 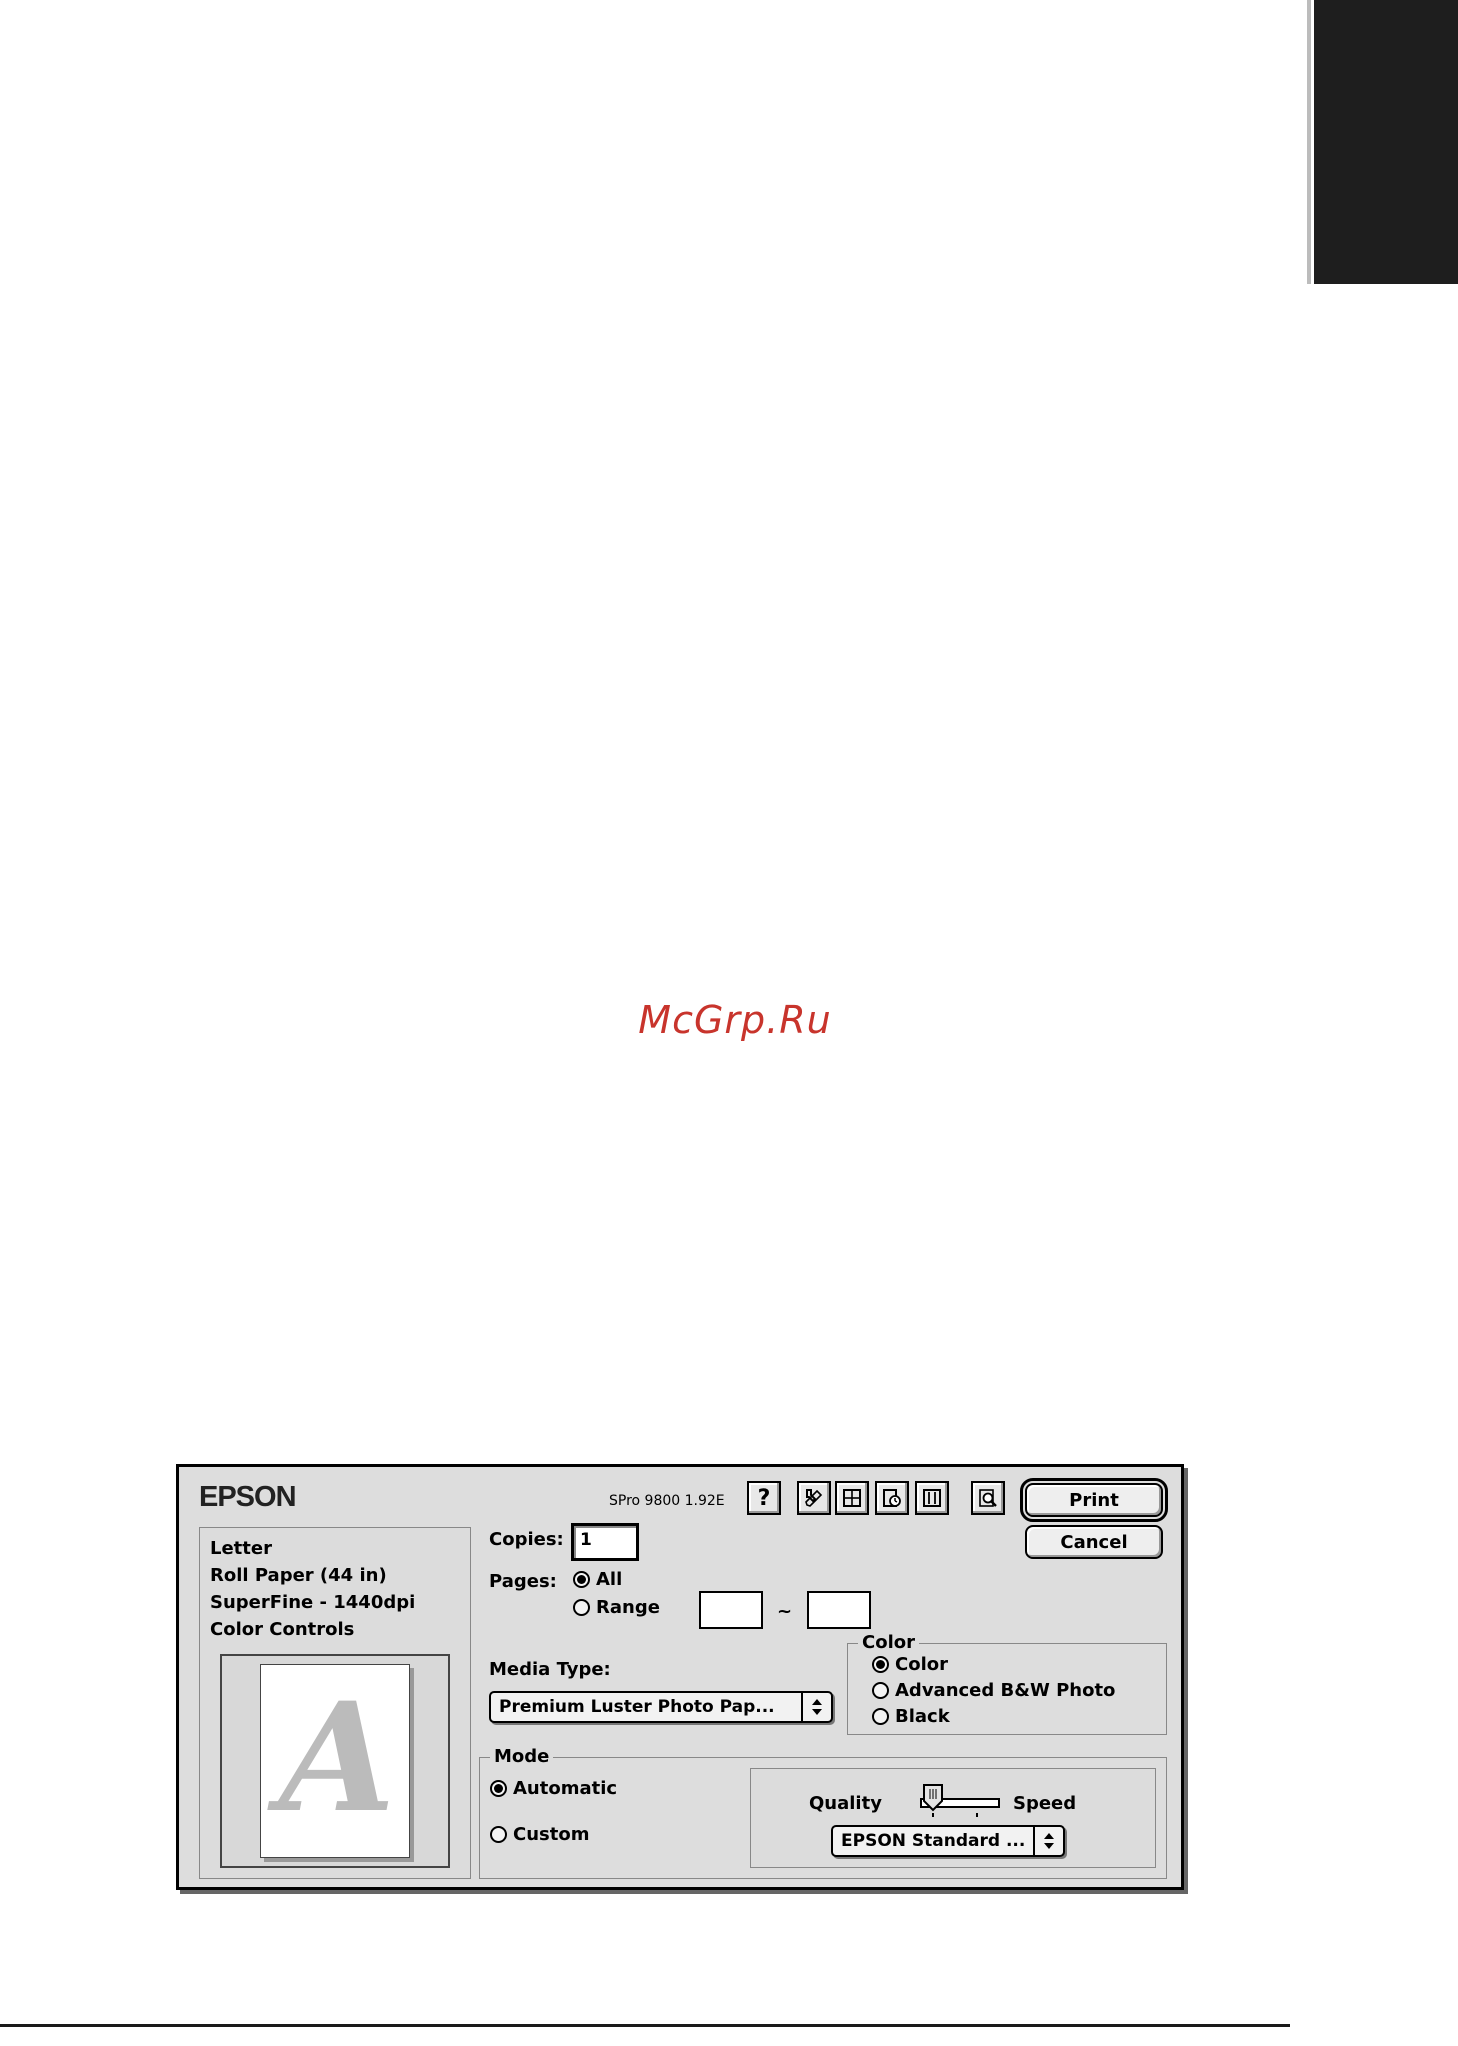 What do you see at coordinates (1045, 1803) in the screenshot?
I see `speed-label: Speed` at bounding box center [1045, 1803].